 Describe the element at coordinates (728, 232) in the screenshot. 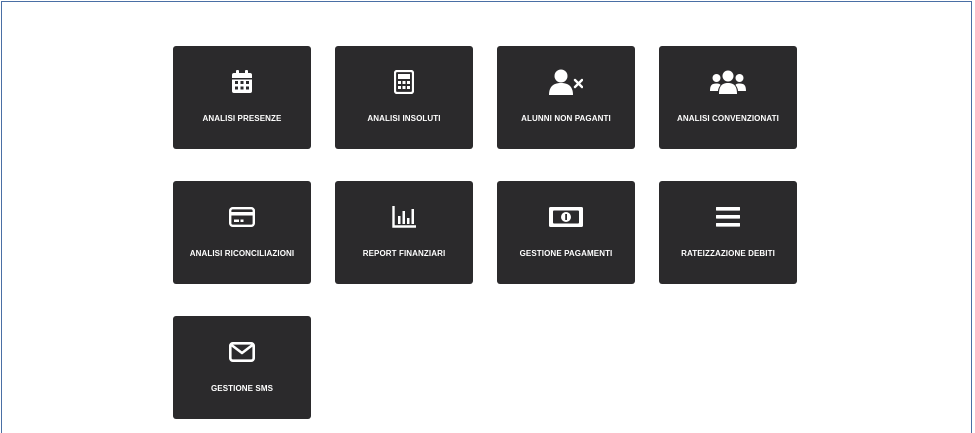

I see `tile-rateizzazione-debiti: RATEIZZAZIONE DEBITI` at that location.